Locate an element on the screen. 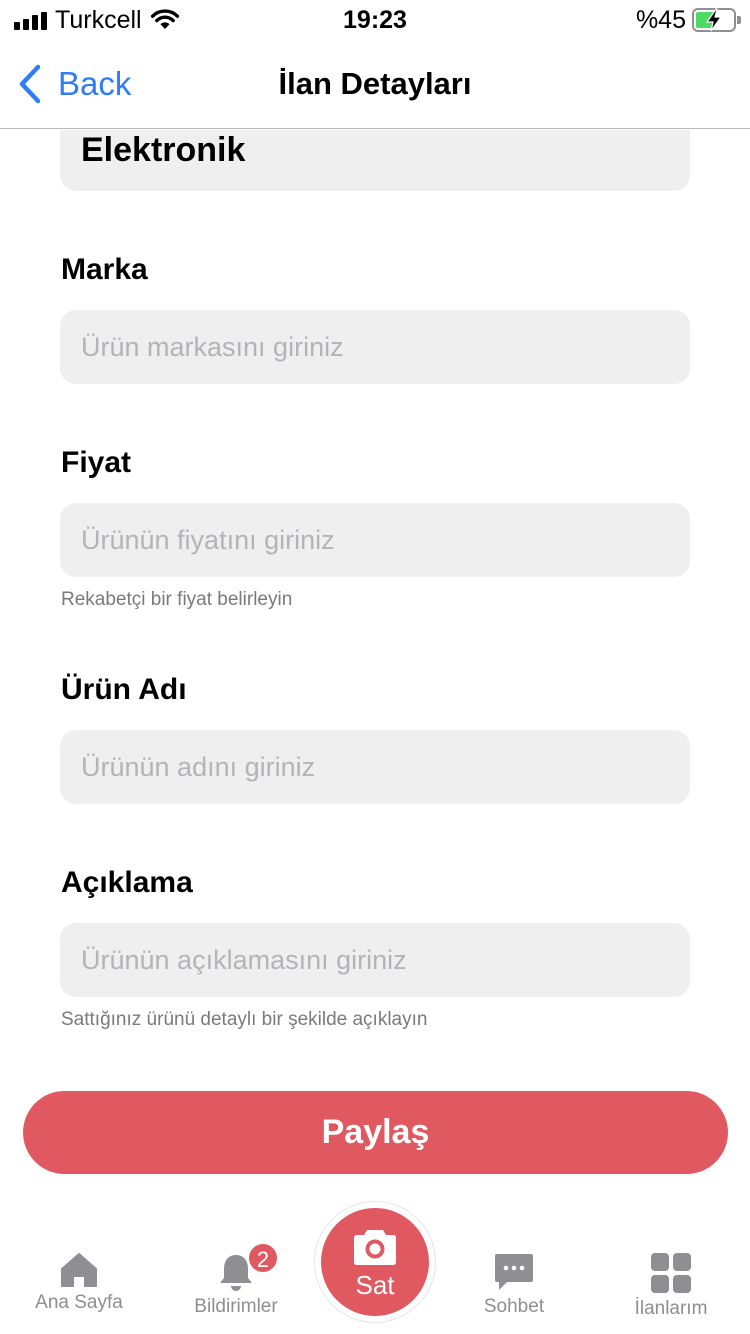 The width and height of the screenshot is (750, 1334). sell-button-inner: Sat is located at coordinates (375, 1262).